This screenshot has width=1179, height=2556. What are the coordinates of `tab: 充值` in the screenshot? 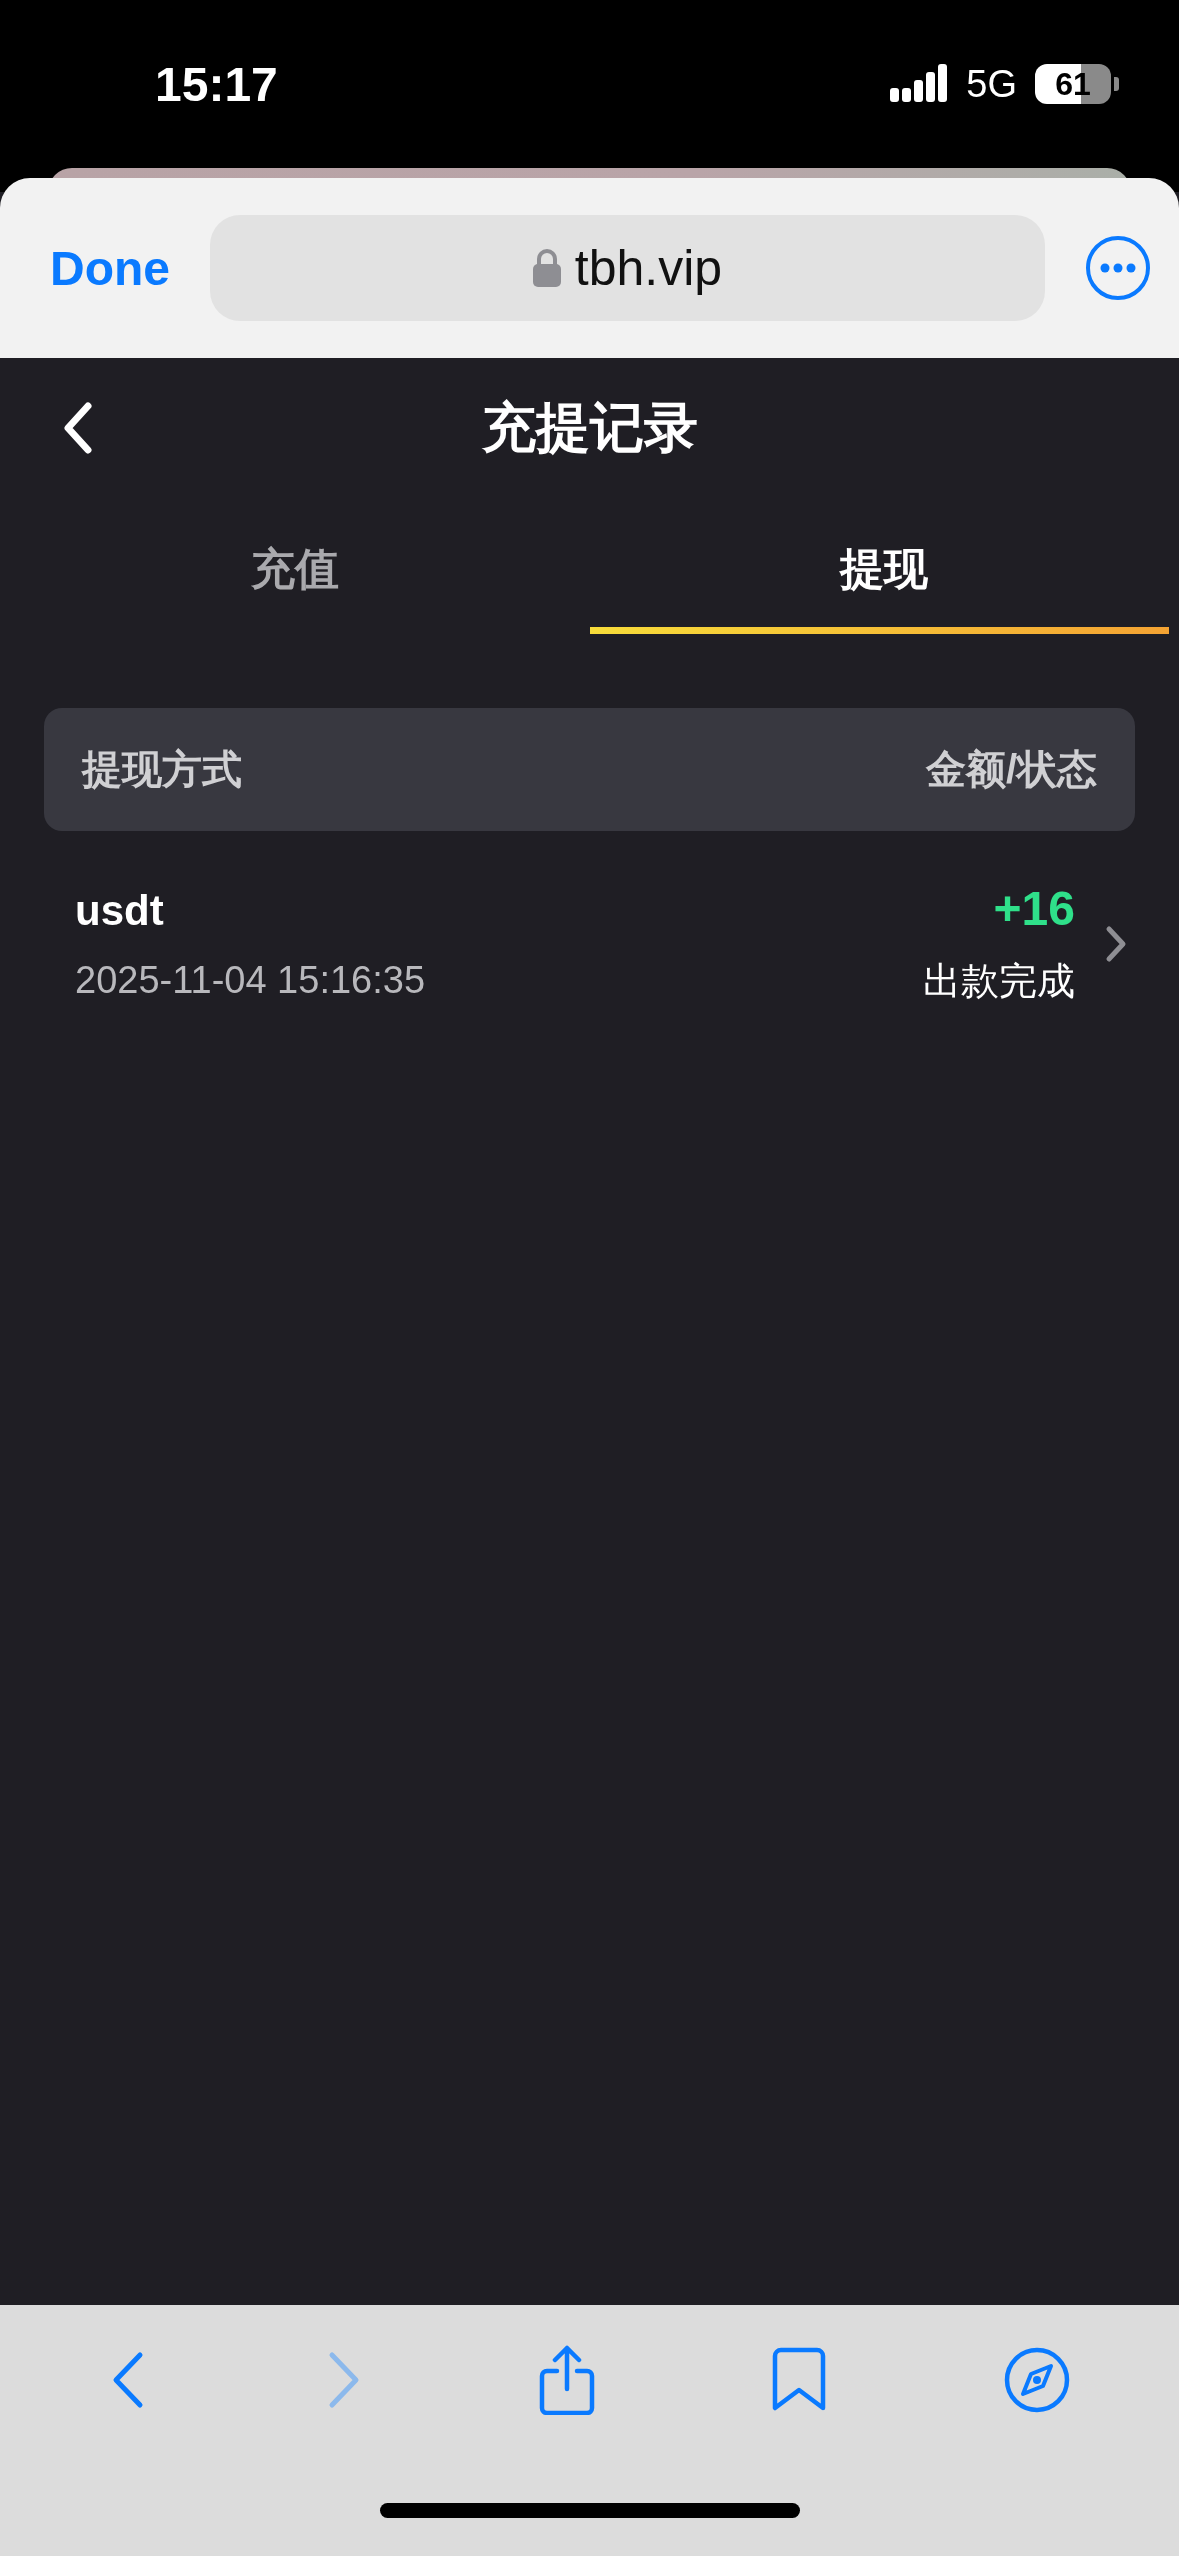 It's located at (295, 569).